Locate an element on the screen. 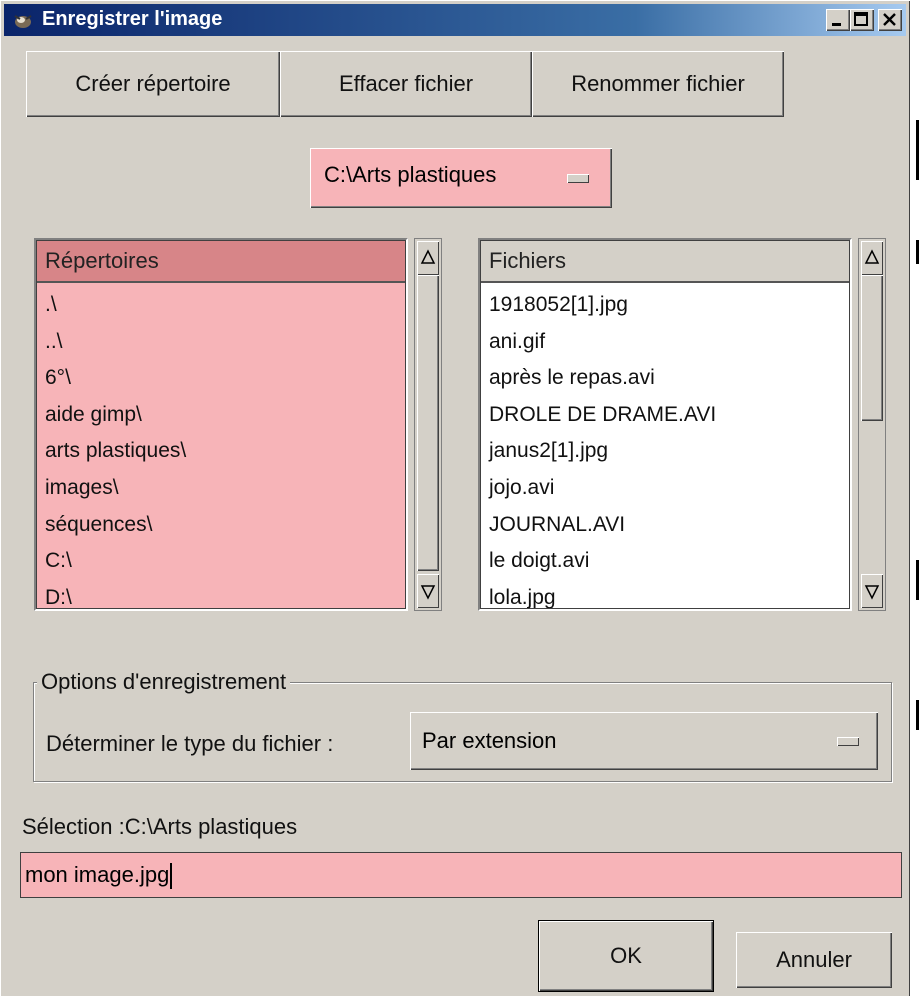  files-header: Fichiers is located at coordinates (665, 262).